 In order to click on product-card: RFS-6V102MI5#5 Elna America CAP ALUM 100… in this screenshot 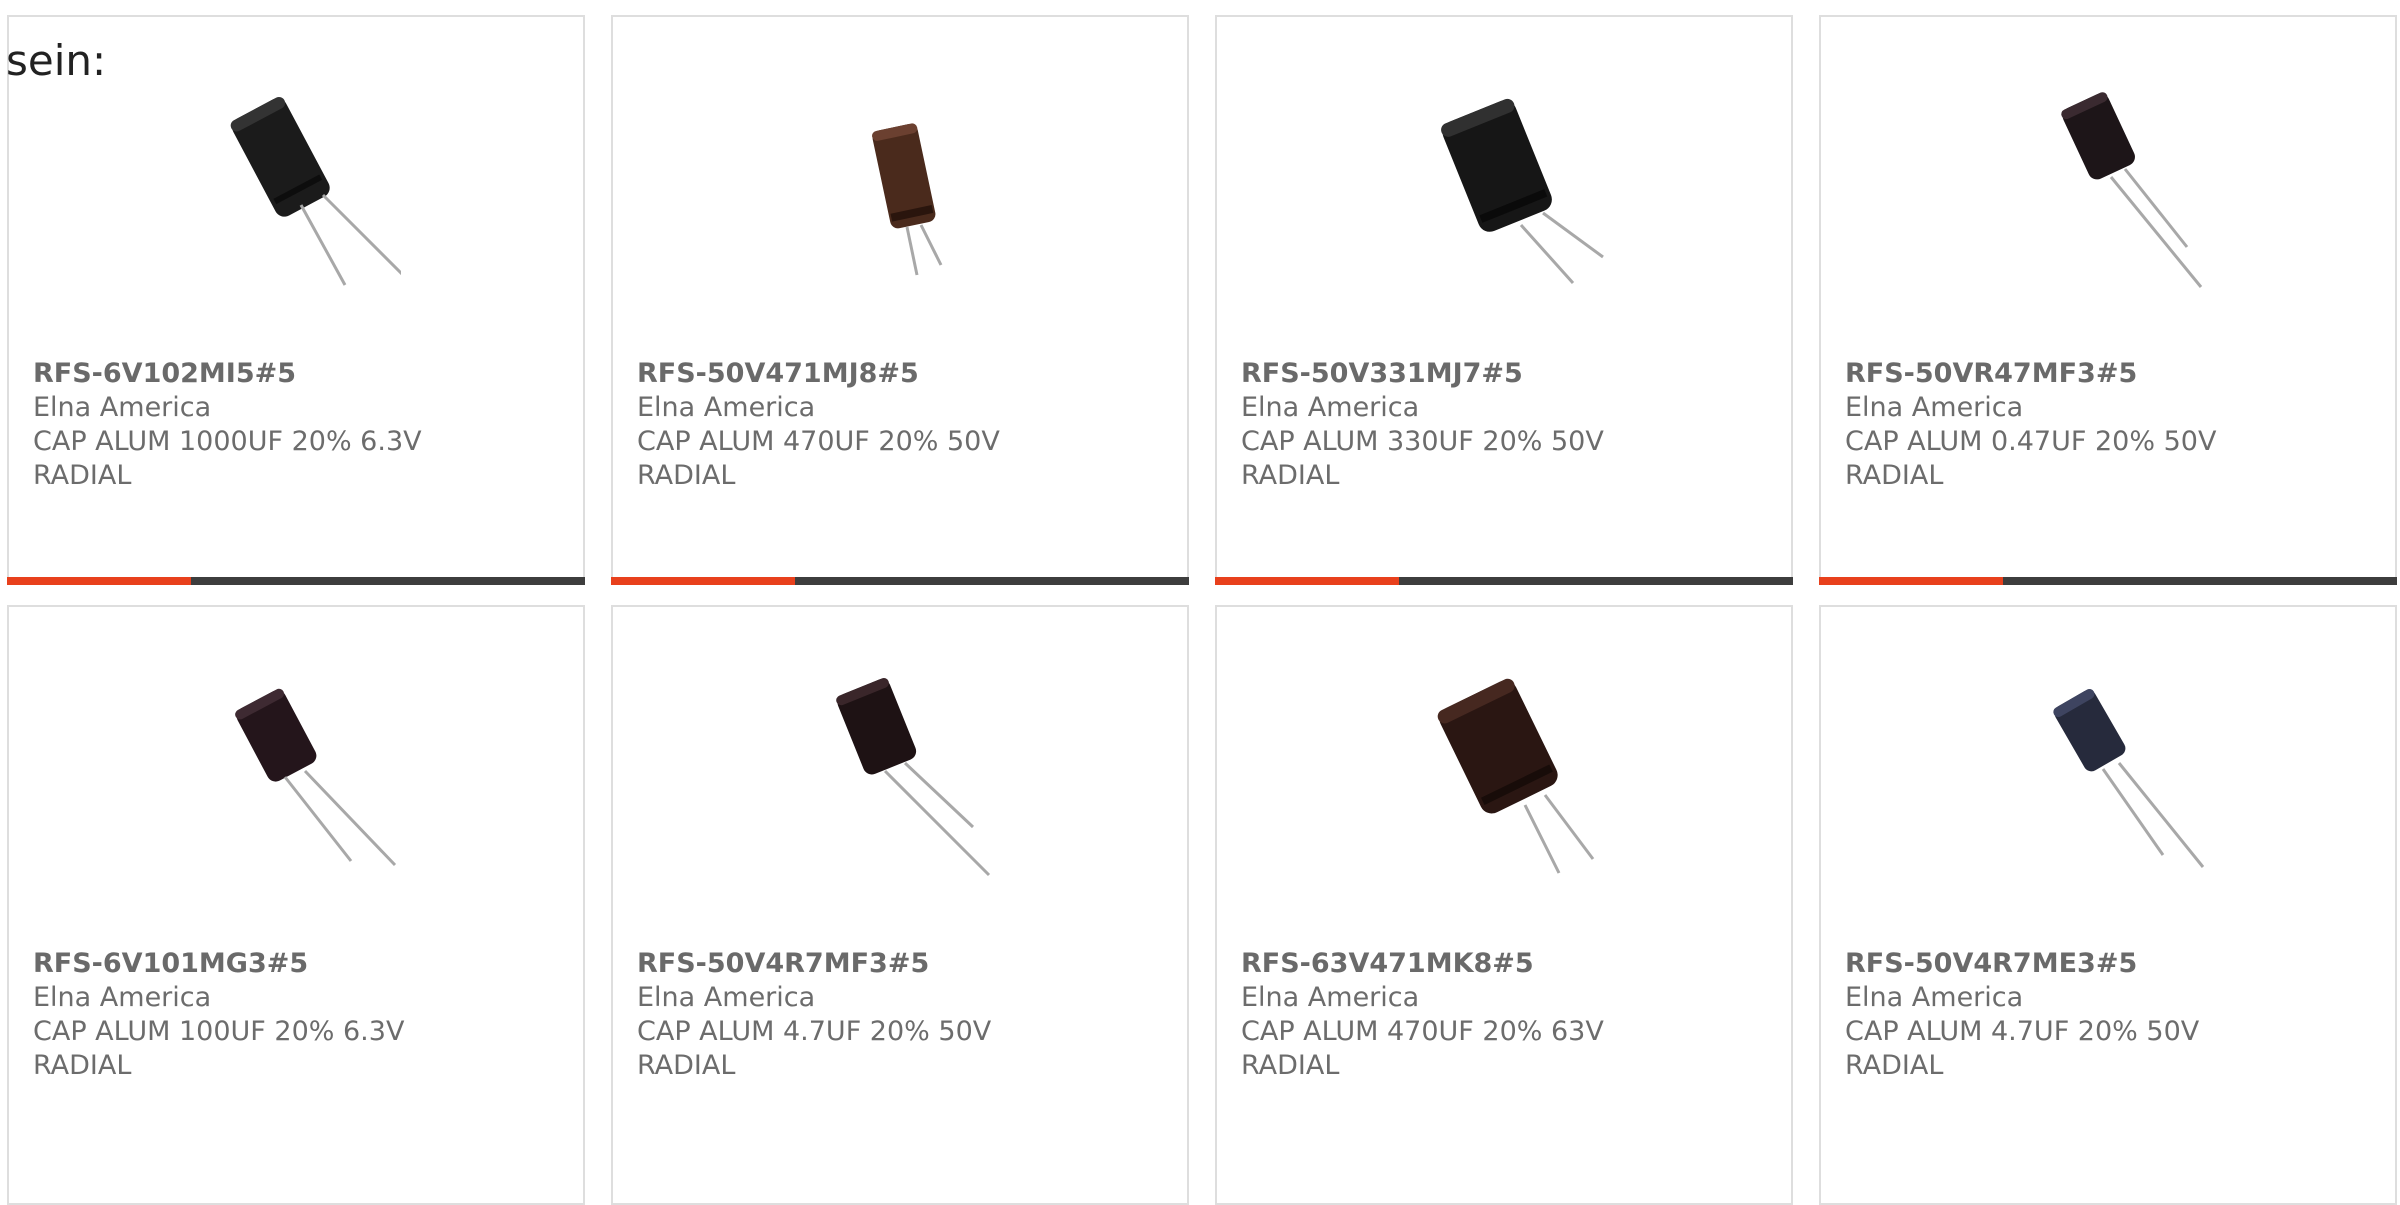, I will do `click(296, 300)`.